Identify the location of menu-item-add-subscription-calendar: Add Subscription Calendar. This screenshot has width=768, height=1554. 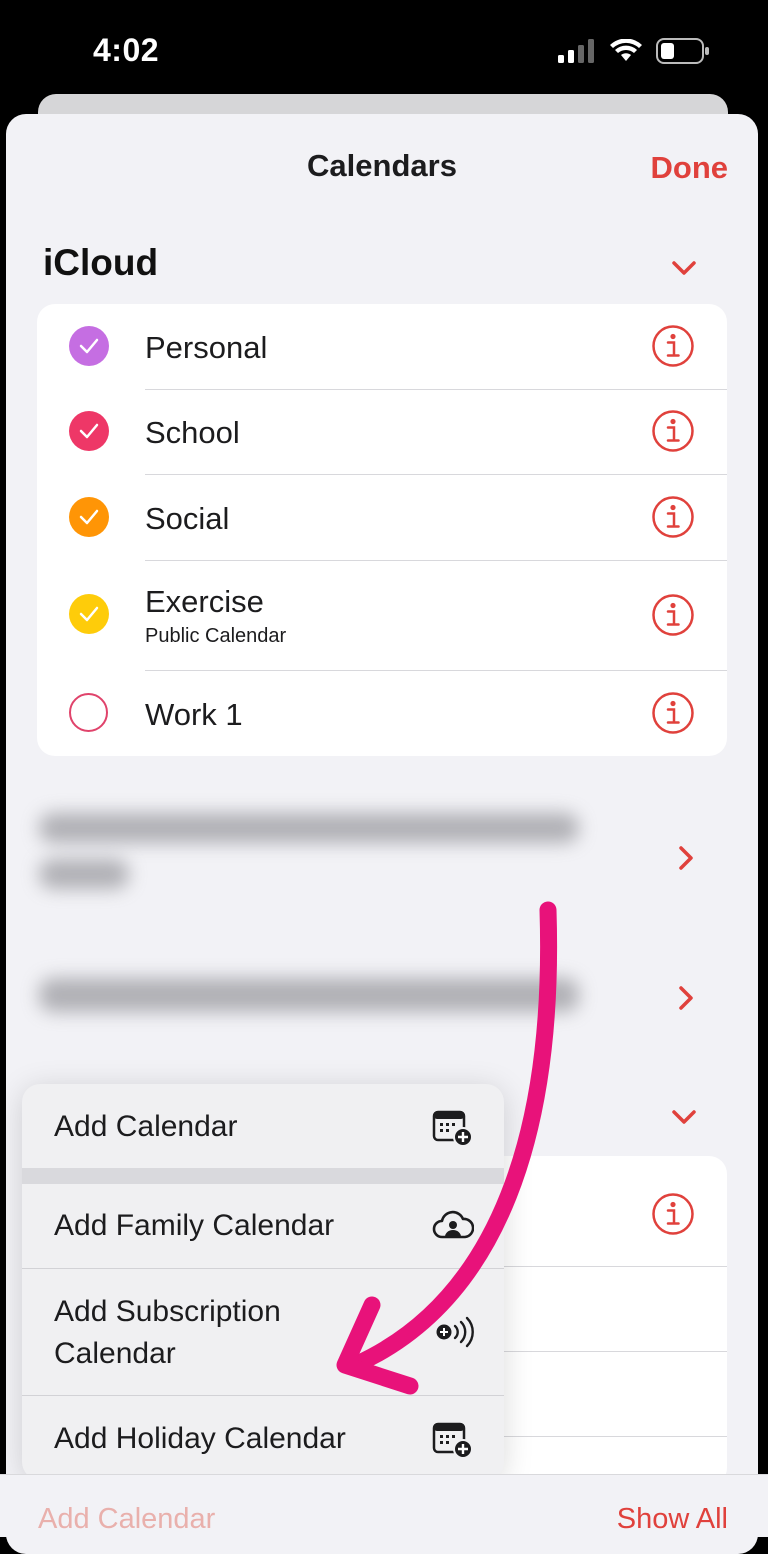
(263, 1332).